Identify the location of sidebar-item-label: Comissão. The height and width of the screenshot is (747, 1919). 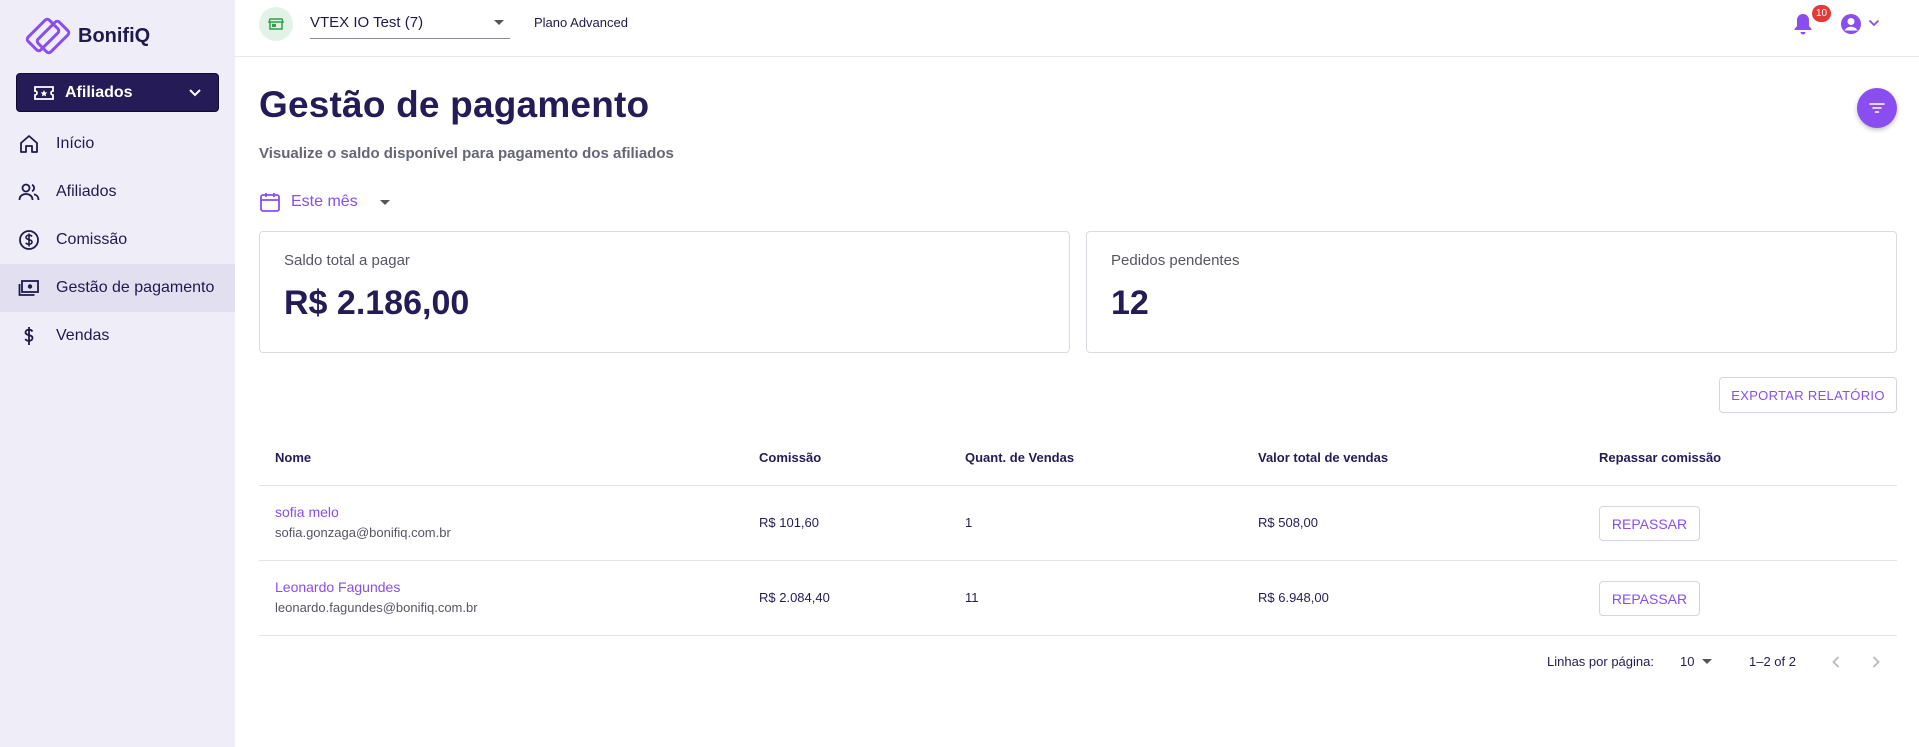
(92, 239).